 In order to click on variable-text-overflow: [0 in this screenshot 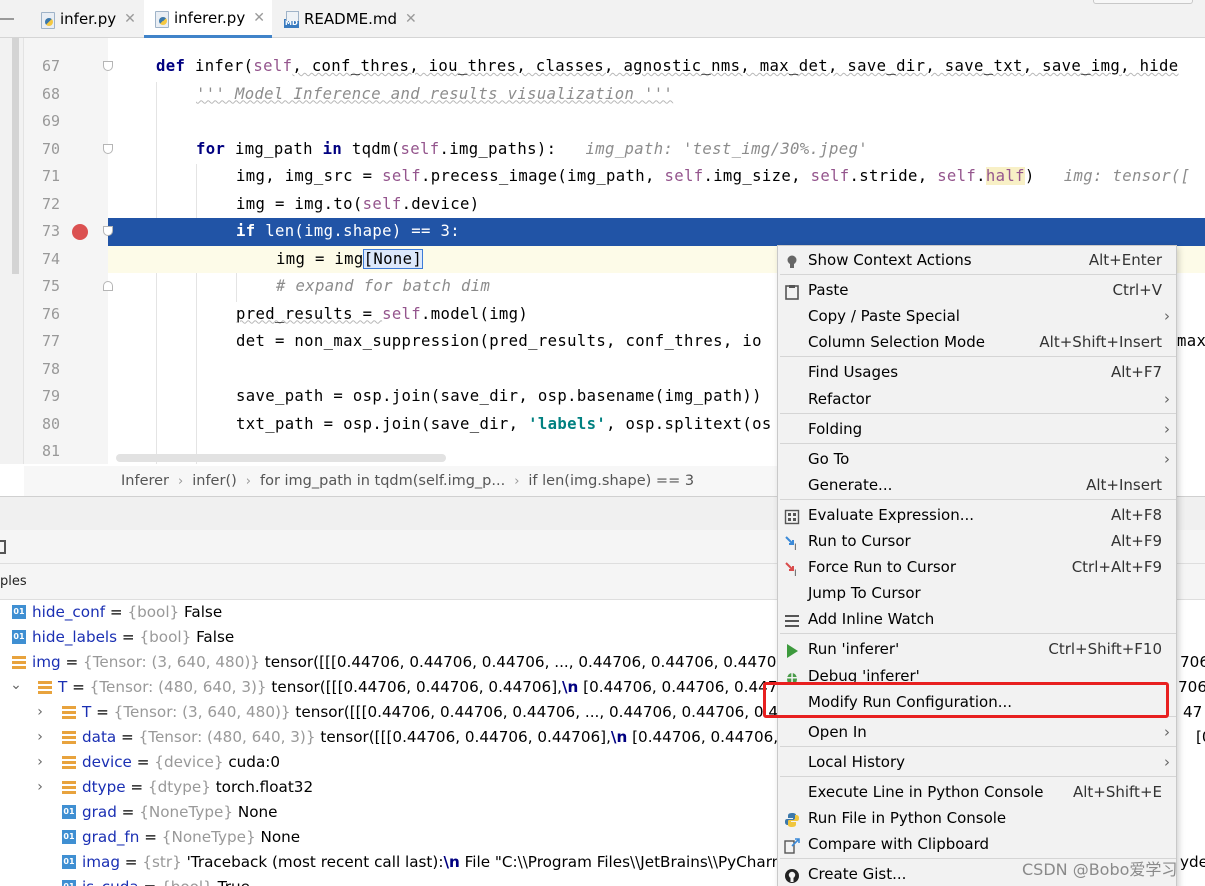, I will do `click(1200, 737)`.